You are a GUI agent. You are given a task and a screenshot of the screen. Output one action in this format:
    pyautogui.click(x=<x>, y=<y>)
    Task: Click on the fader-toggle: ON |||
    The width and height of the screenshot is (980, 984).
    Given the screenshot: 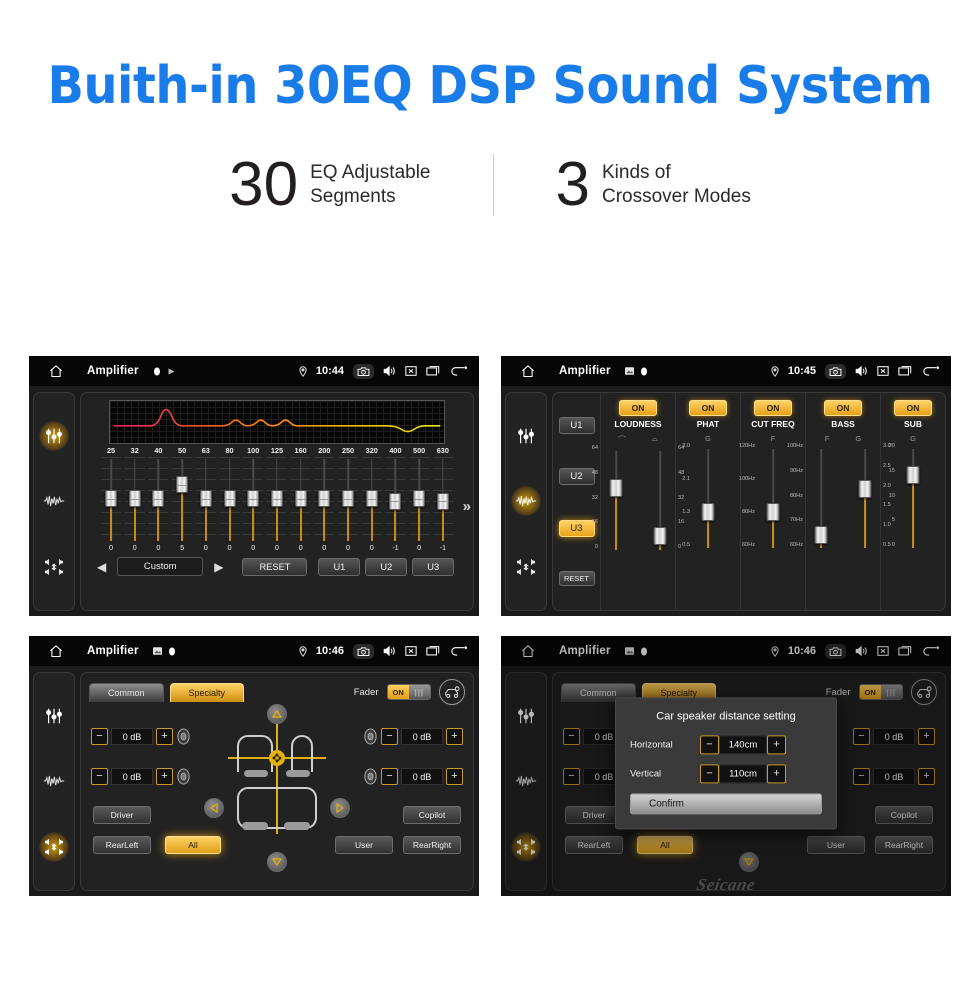 What is the action you would take?
    pyautogui.click(x=408, y=692)
    